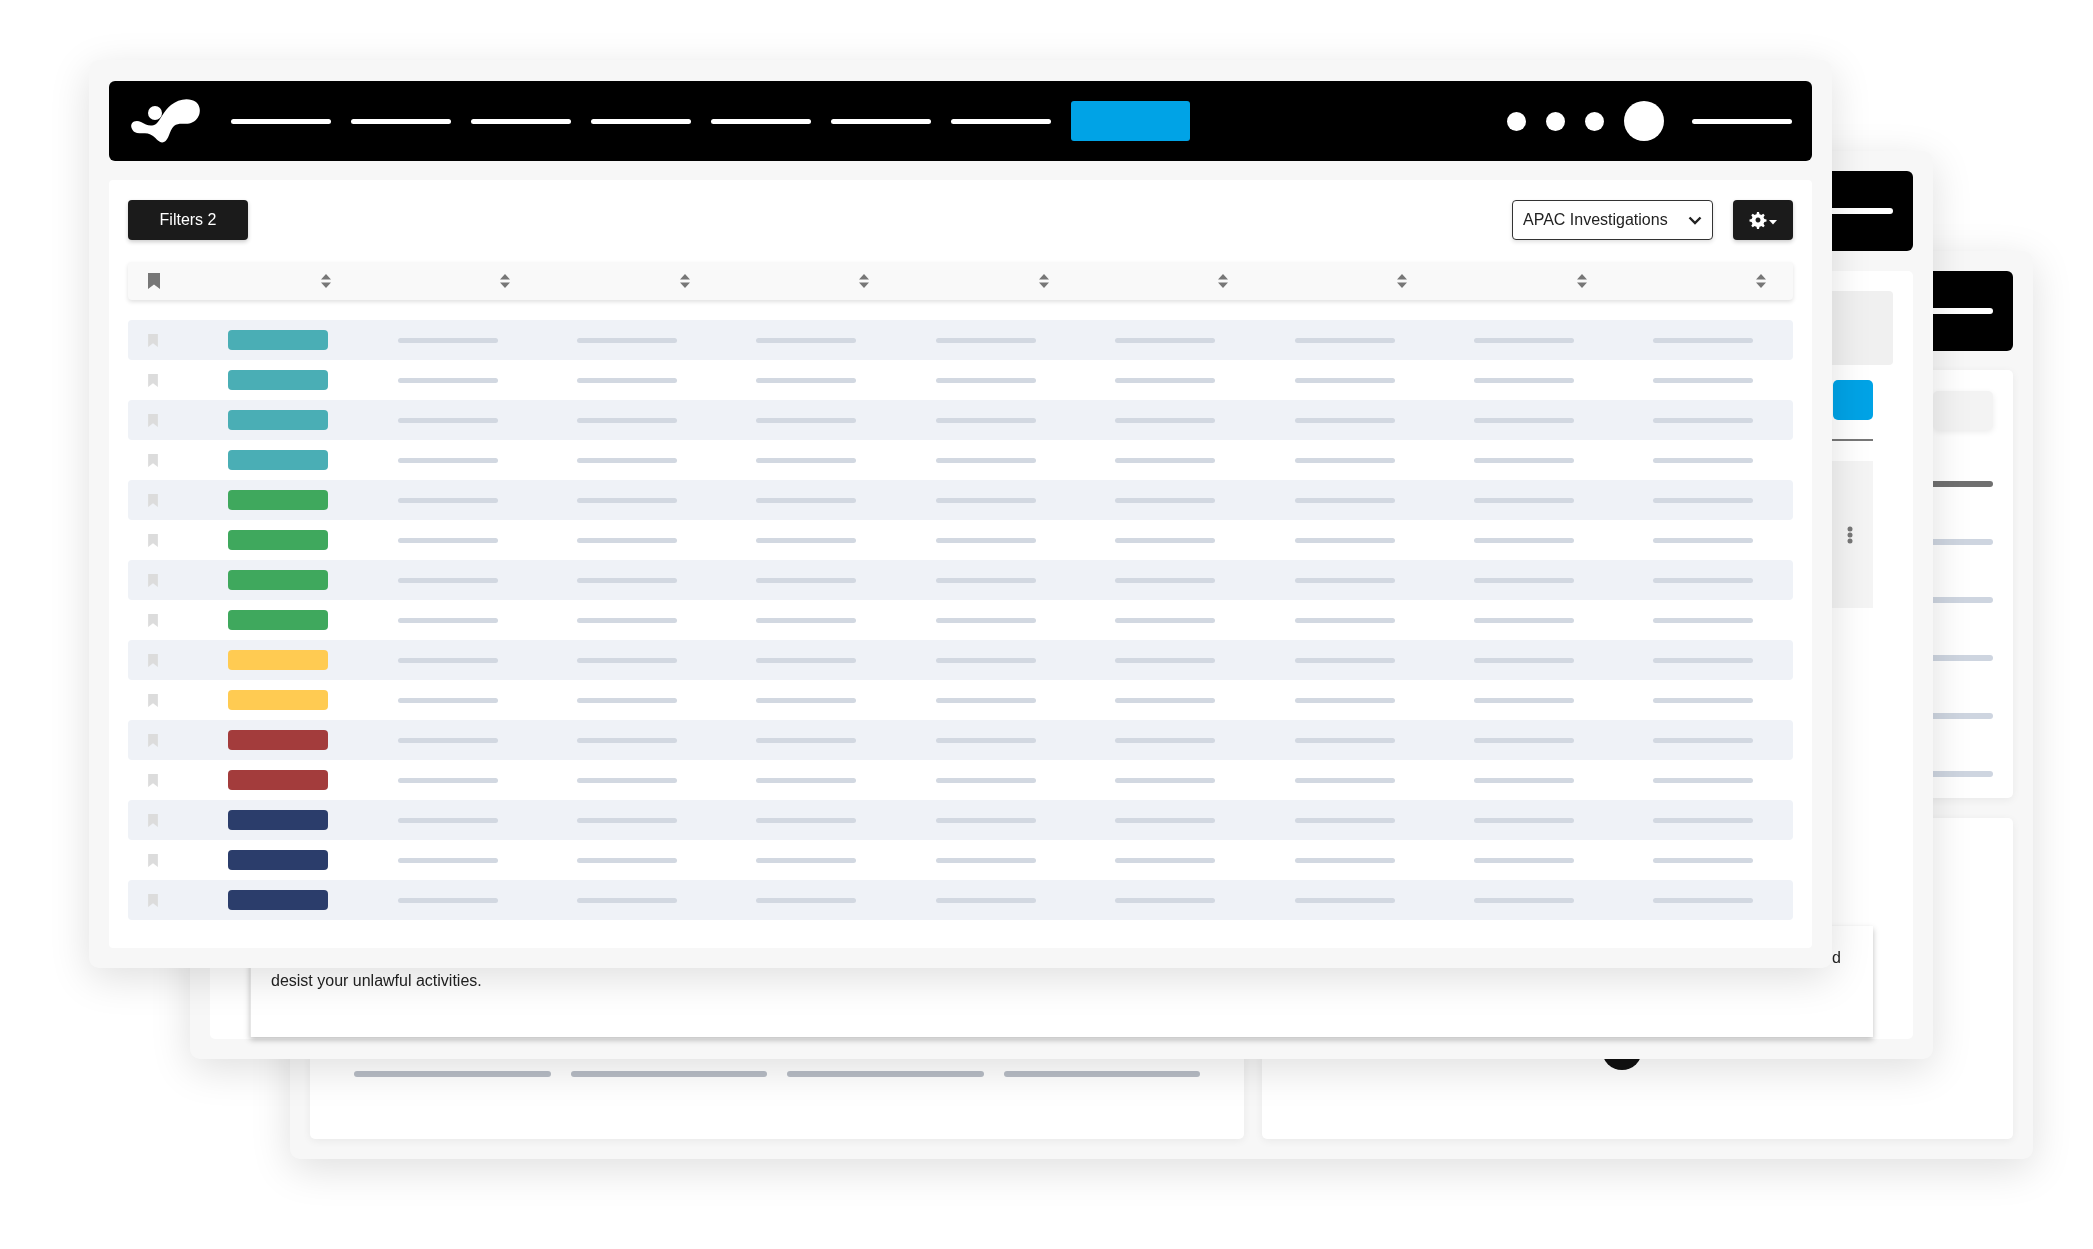  What do you see at coordinates (1853, 400) in the screenshot?
I see `action-button` at bounding box center [1853, 400].